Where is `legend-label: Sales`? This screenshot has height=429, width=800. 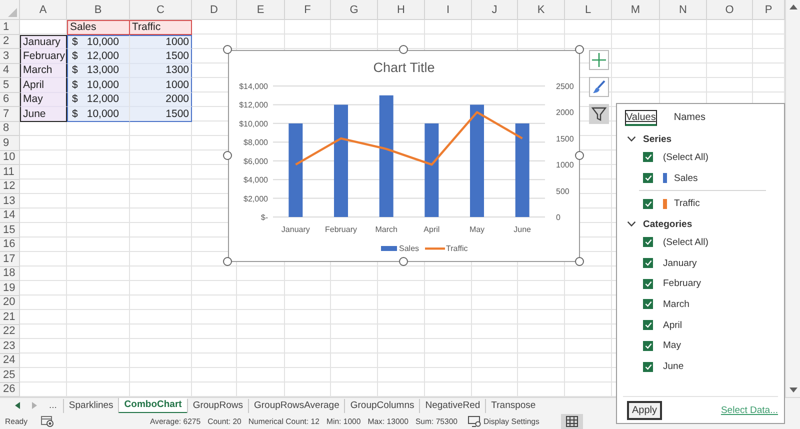
legend-label: Sales is located at coordinates (409, 248).